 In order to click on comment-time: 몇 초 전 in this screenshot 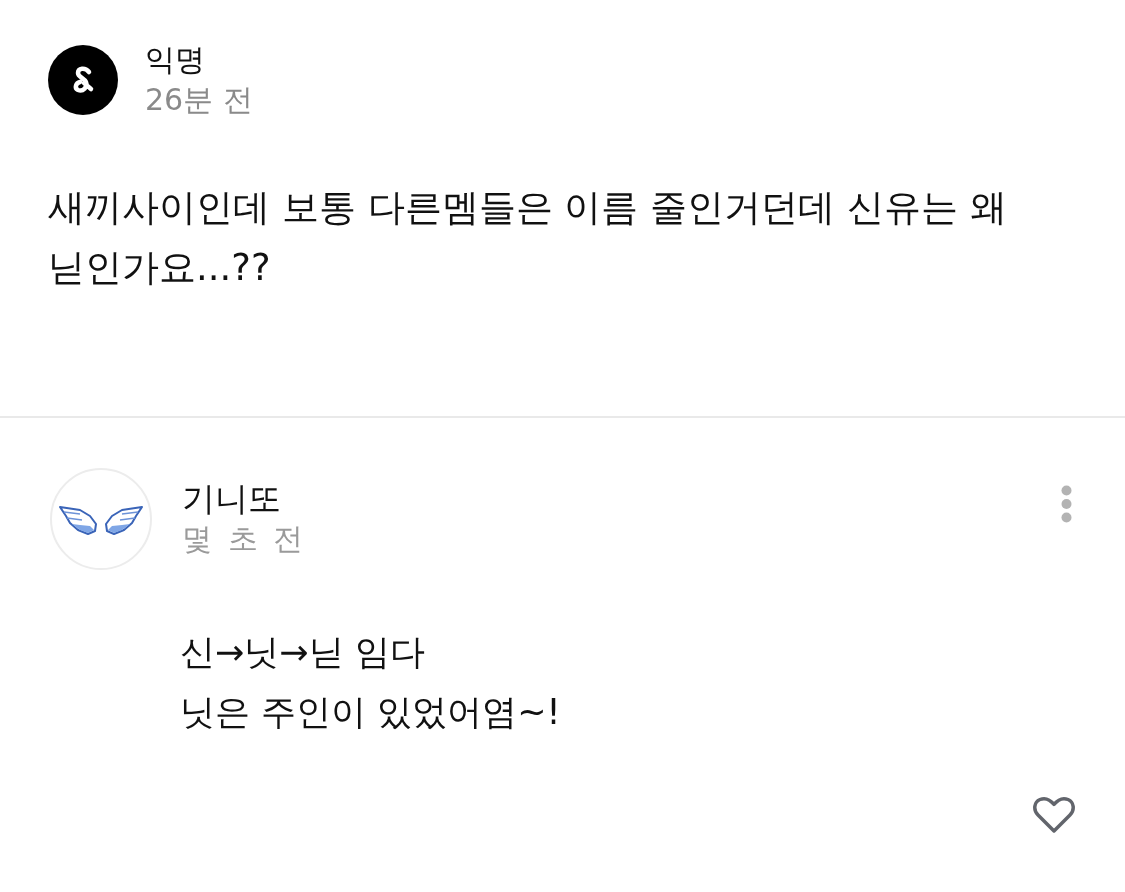, I will do `click(243, 539)`.